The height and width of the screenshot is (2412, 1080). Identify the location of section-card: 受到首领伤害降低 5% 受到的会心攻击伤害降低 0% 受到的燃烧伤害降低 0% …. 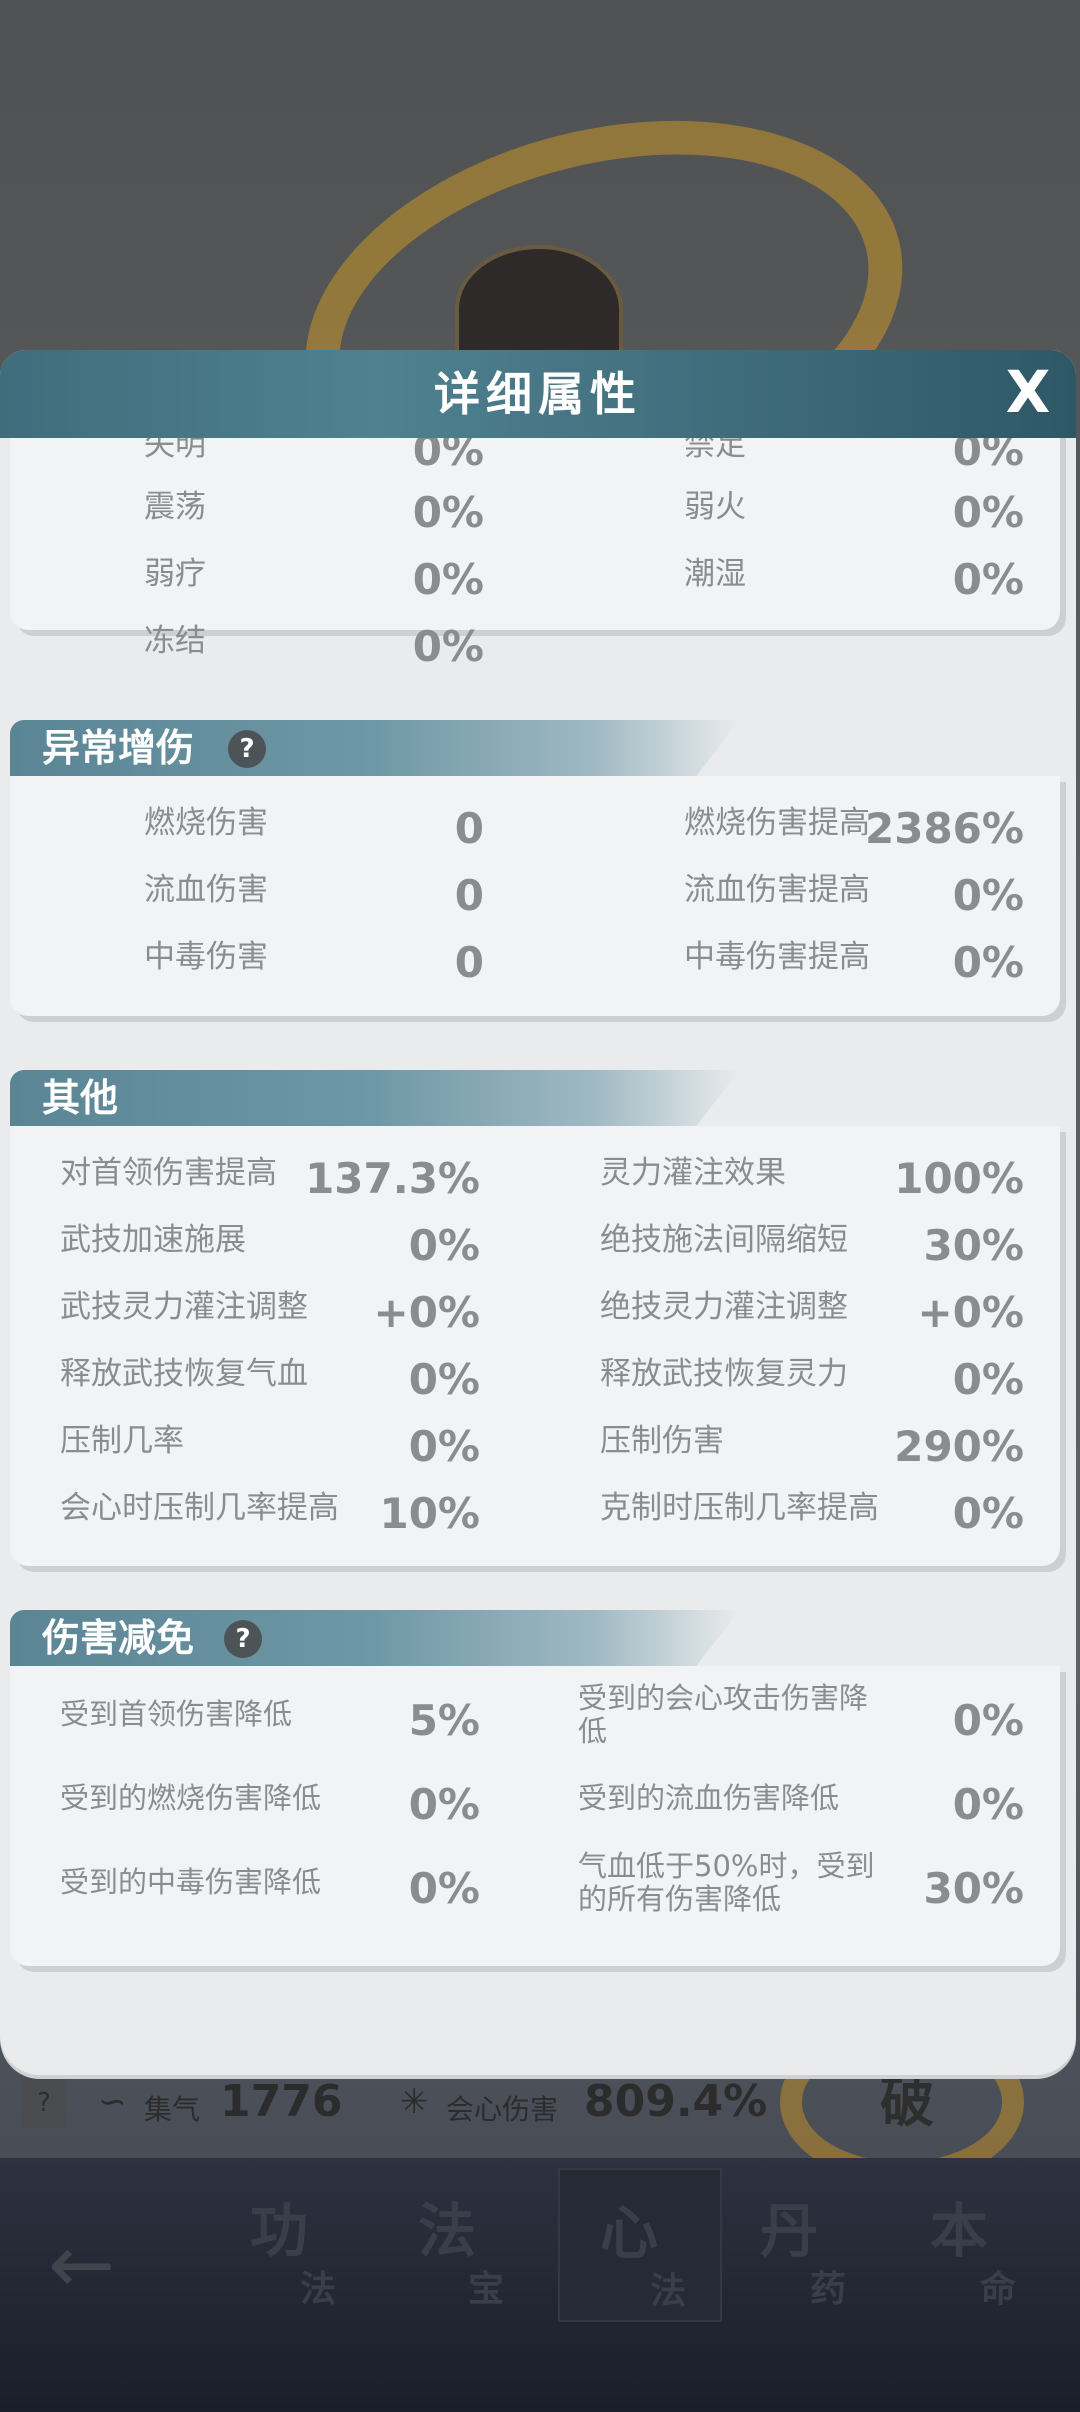
(535, 1816).